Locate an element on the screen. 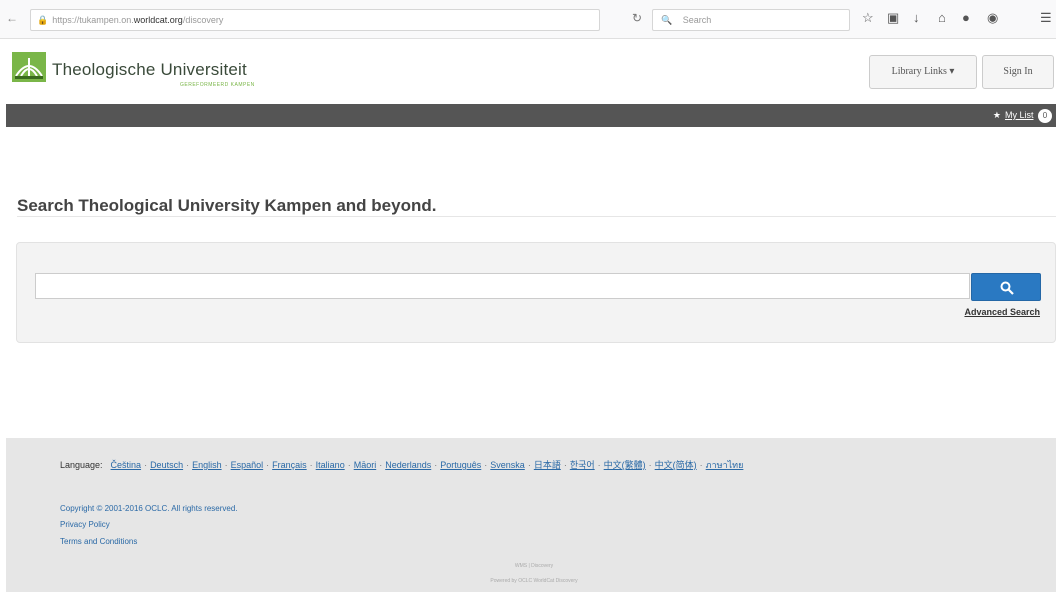 This screenshot has height=592, width=1056. star-icon: ★ is located at coordinates (996, 115).